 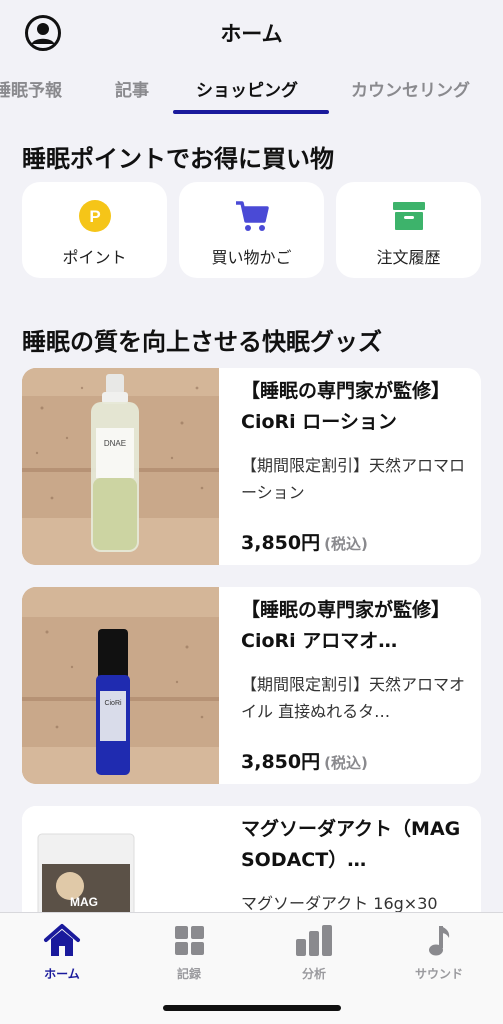 I want to click on svg-text: P, so click(x=94, y=216).